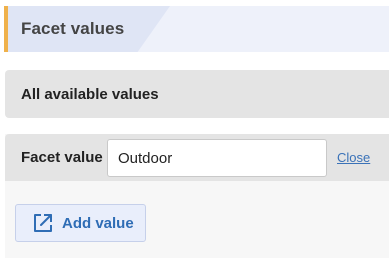  Describe the element at coordinates (62, 157) in the screenshot. I see `facet-value-label: Facet value` at that location.